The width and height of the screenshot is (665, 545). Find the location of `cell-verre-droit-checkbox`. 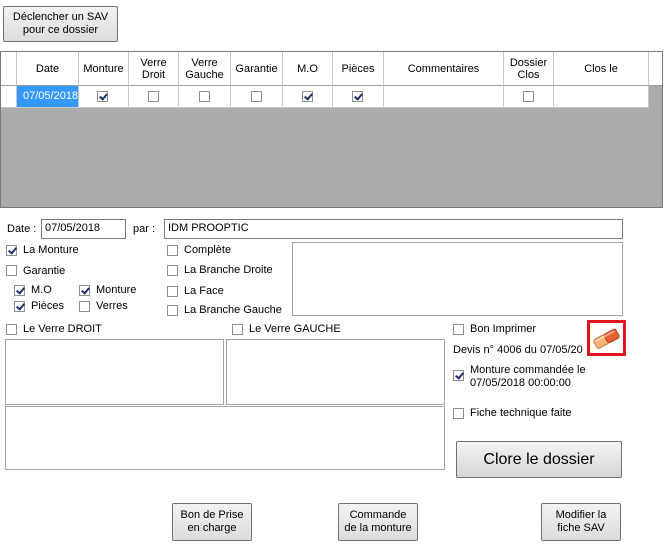

cell-verre-droit-checkbox is located at coordinates (153, 96).